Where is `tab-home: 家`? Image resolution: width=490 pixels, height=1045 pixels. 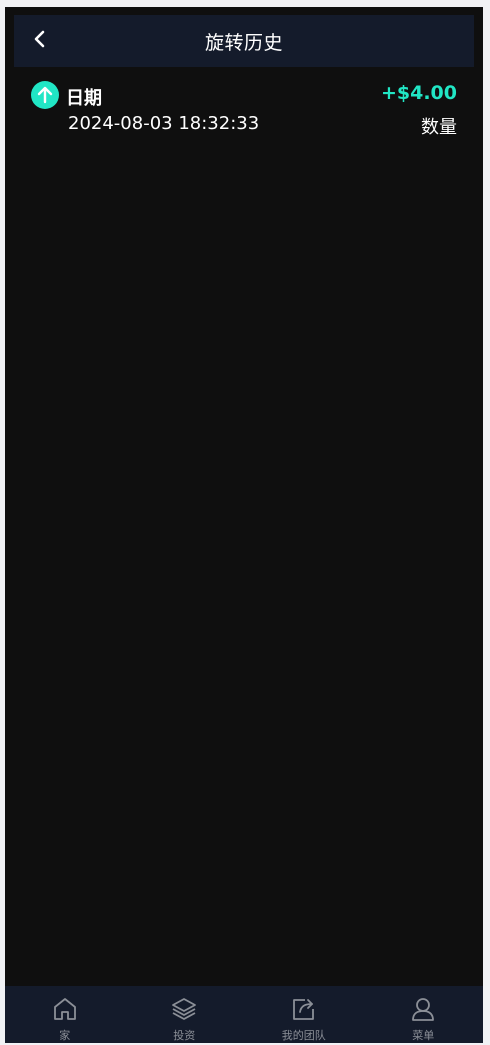
tab-home: 家 is located at coordinates (65, 1014).